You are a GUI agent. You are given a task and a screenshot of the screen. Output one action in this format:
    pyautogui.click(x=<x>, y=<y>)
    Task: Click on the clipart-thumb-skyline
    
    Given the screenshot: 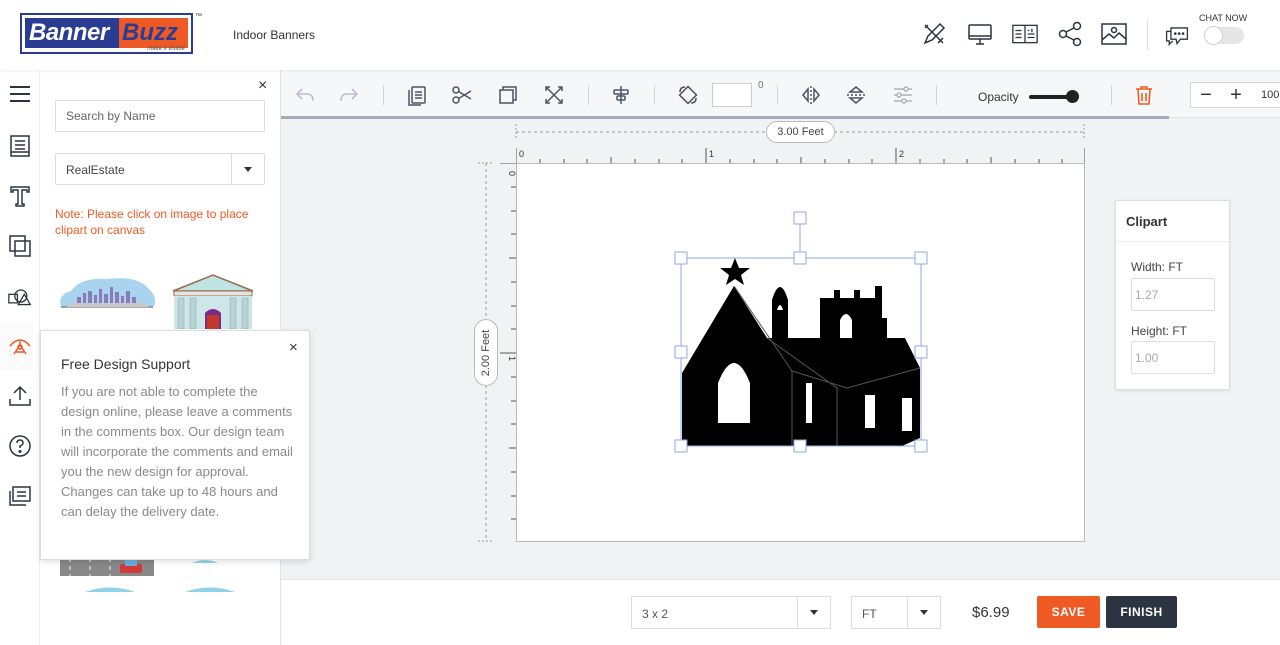 What is the action you would take?
    pyautogui.click(x=107, y=293)
    